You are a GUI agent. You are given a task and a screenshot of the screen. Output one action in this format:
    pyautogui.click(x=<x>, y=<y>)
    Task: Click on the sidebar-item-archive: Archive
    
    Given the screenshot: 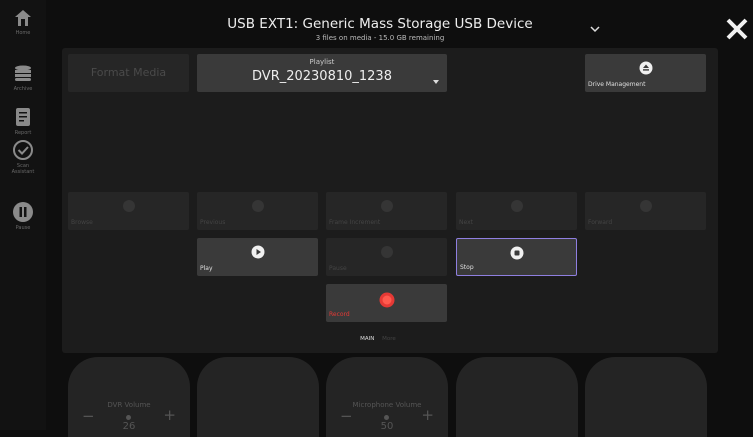 What is the action you would take?
    pyautogui.click(x=23, y=78)
    